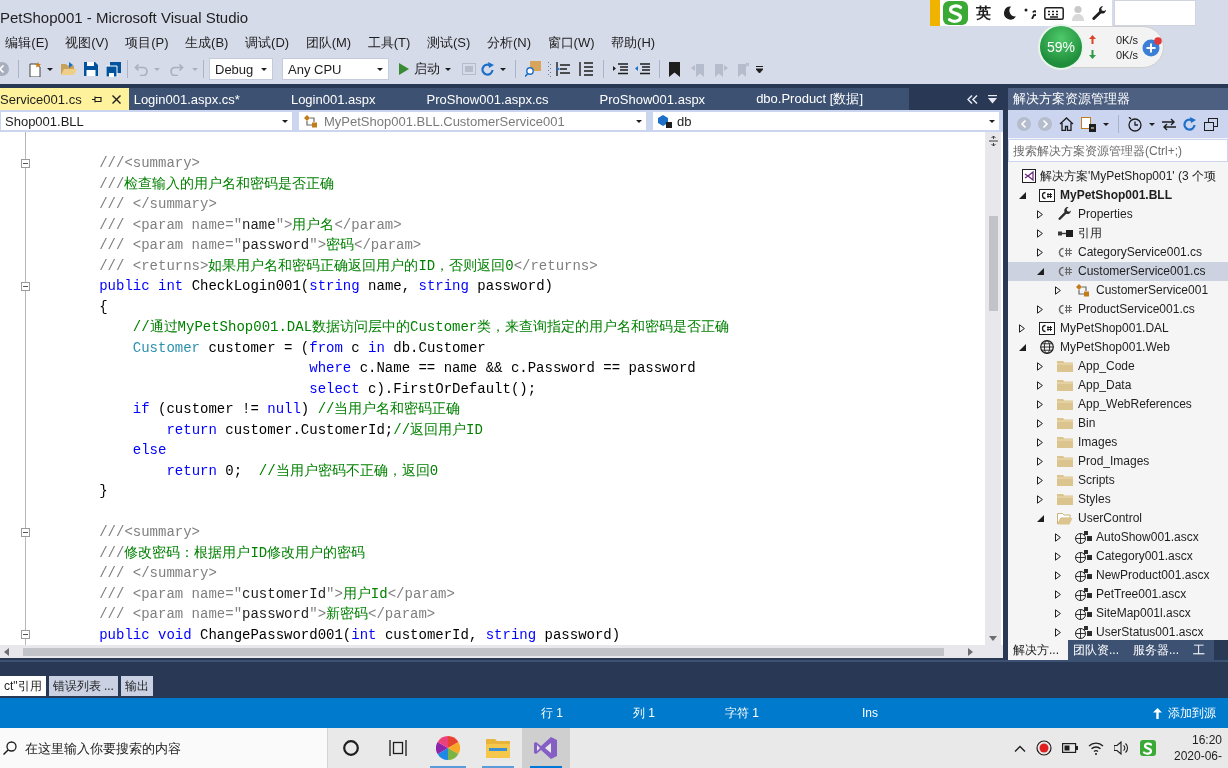 The width and height of the screenshot is (1228, 768). I want to click on tree-item: Scripts, so click(1118, 480).